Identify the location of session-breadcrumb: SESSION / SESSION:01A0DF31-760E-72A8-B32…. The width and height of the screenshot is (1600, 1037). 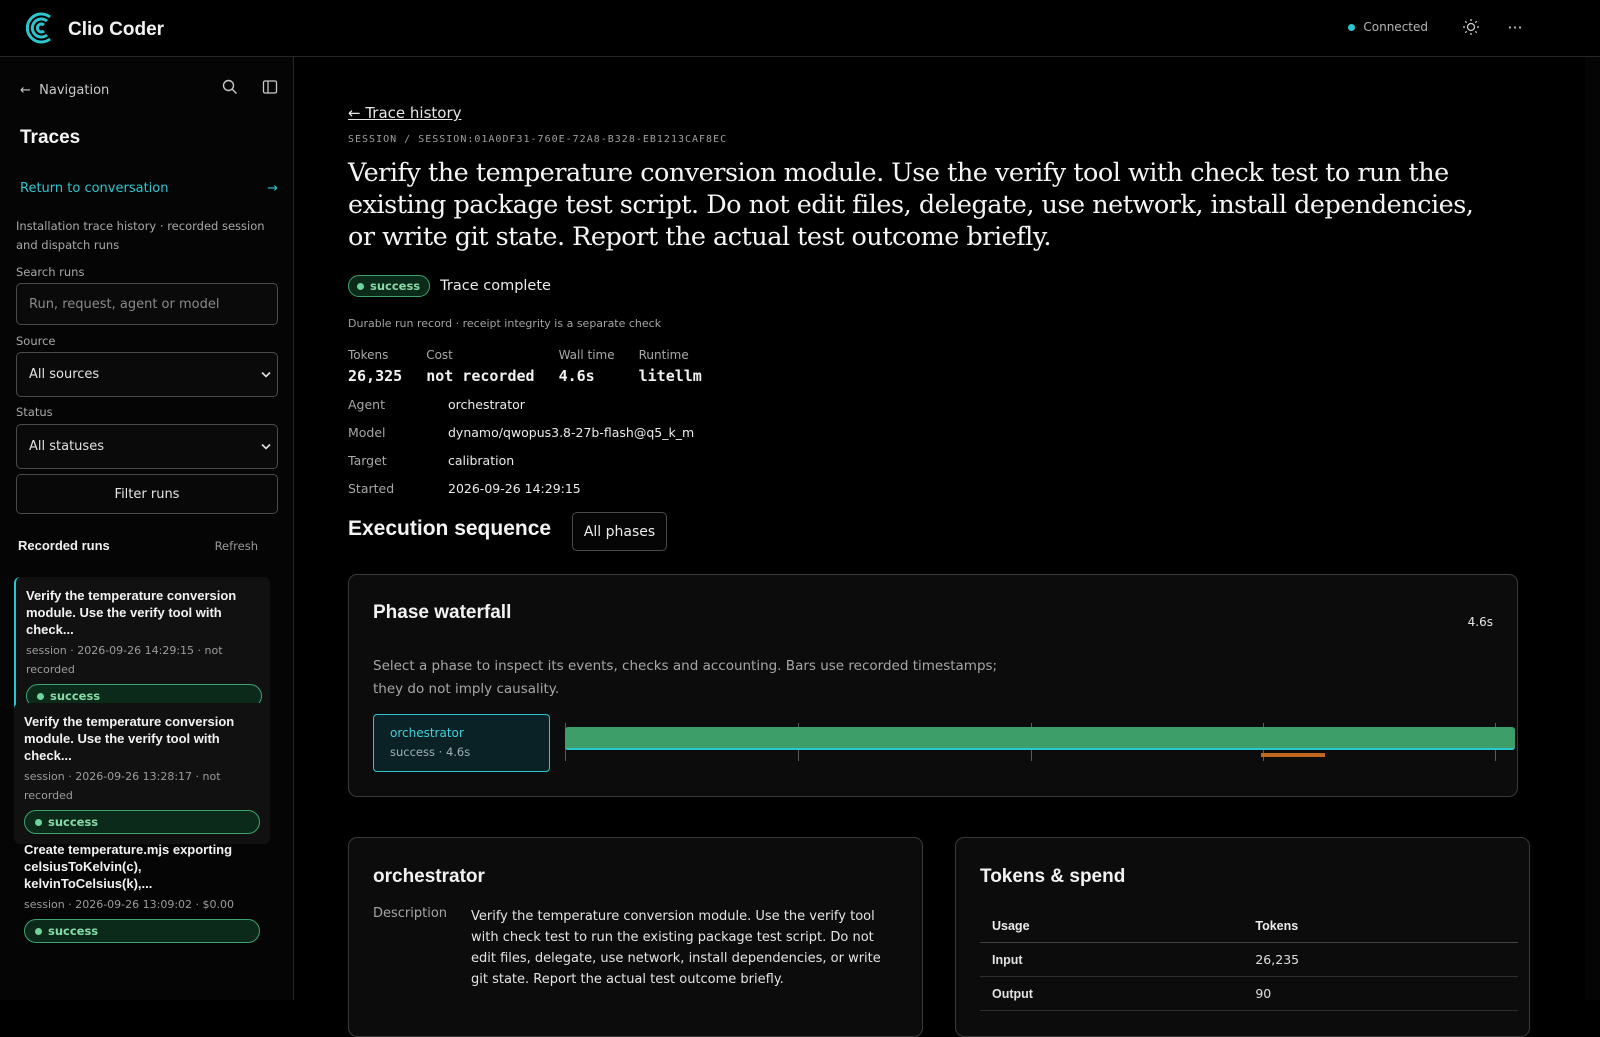
(538, 139).